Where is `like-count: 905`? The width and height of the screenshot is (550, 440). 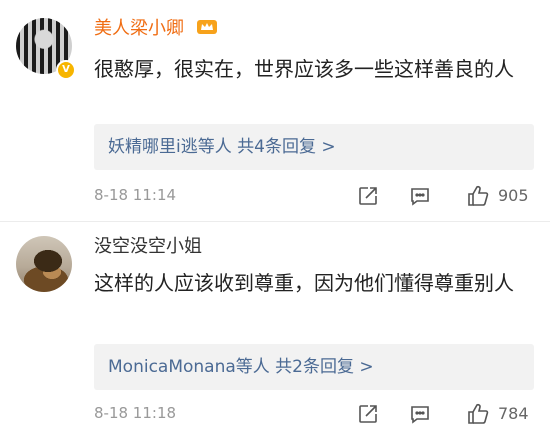 like-count: 905 is located at coordinates (513, 195).